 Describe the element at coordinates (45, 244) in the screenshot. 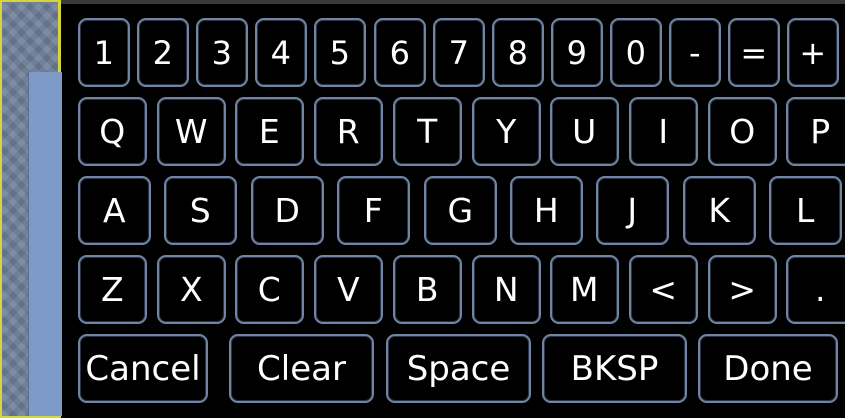

I see `left-input-field` at that location.